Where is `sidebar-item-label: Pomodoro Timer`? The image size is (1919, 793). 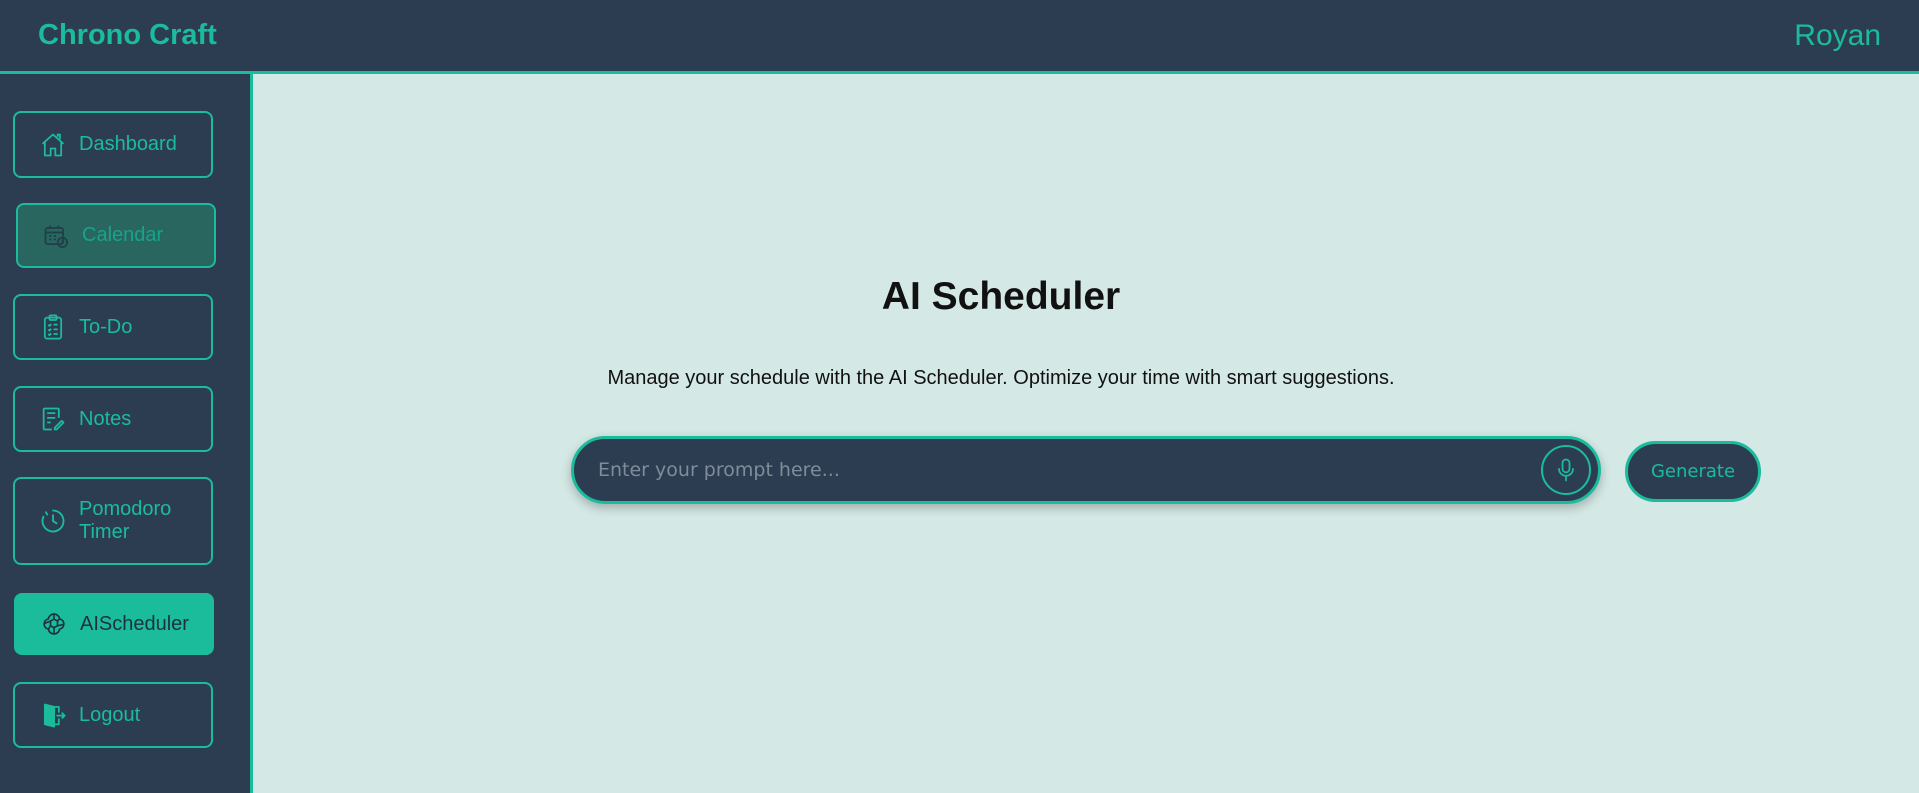 sidebar-item-label: Pomodoro Timer is located at coordinates (125, 520).